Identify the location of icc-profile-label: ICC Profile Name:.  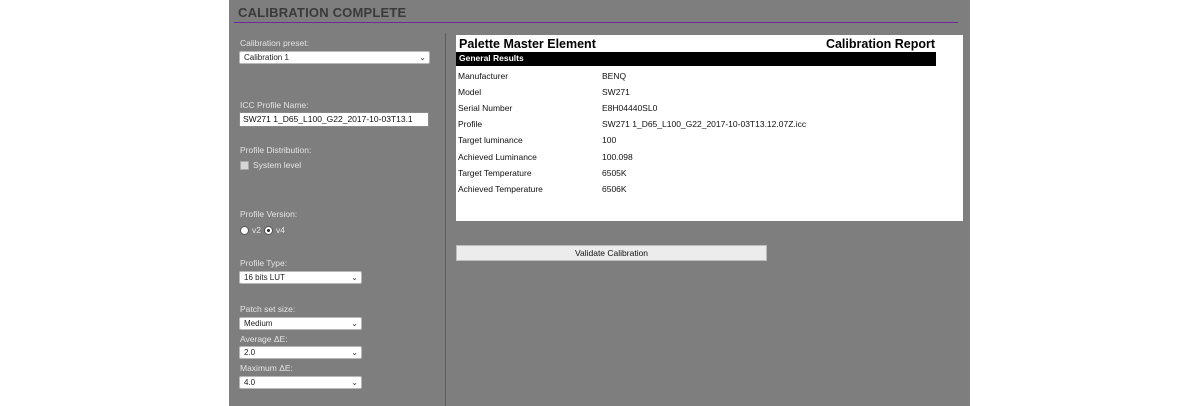
(274, 105).